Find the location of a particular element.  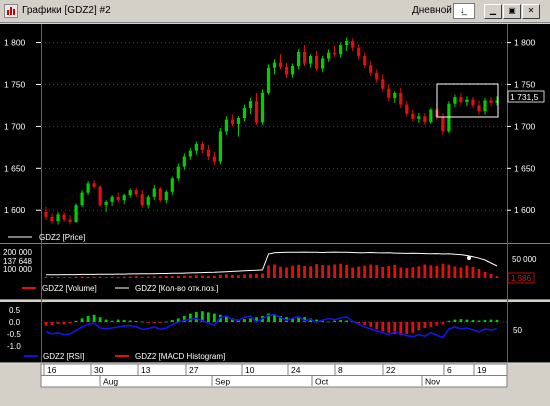

volume-legend-label: GDZ2 [Volume] is located at coordinates (69, 288).